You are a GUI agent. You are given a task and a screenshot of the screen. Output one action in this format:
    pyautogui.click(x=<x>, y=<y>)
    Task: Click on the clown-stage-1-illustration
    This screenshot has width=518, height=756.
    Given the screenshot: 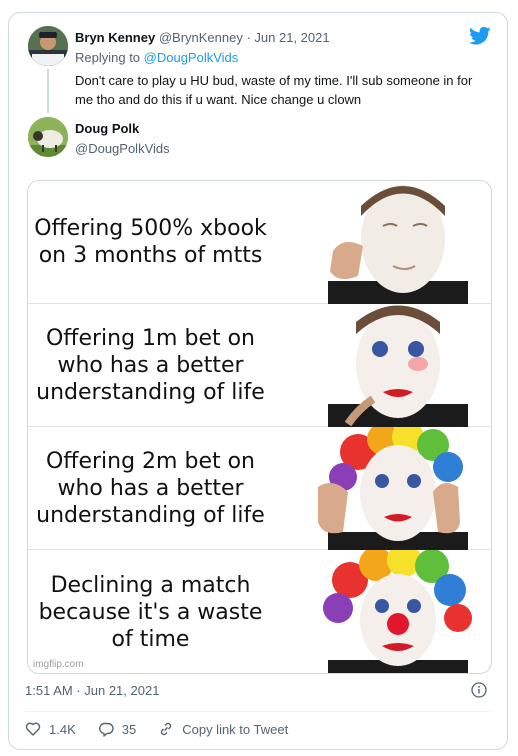 What is the action you would take?
    pyautogui.click(x=398, y=244)
    